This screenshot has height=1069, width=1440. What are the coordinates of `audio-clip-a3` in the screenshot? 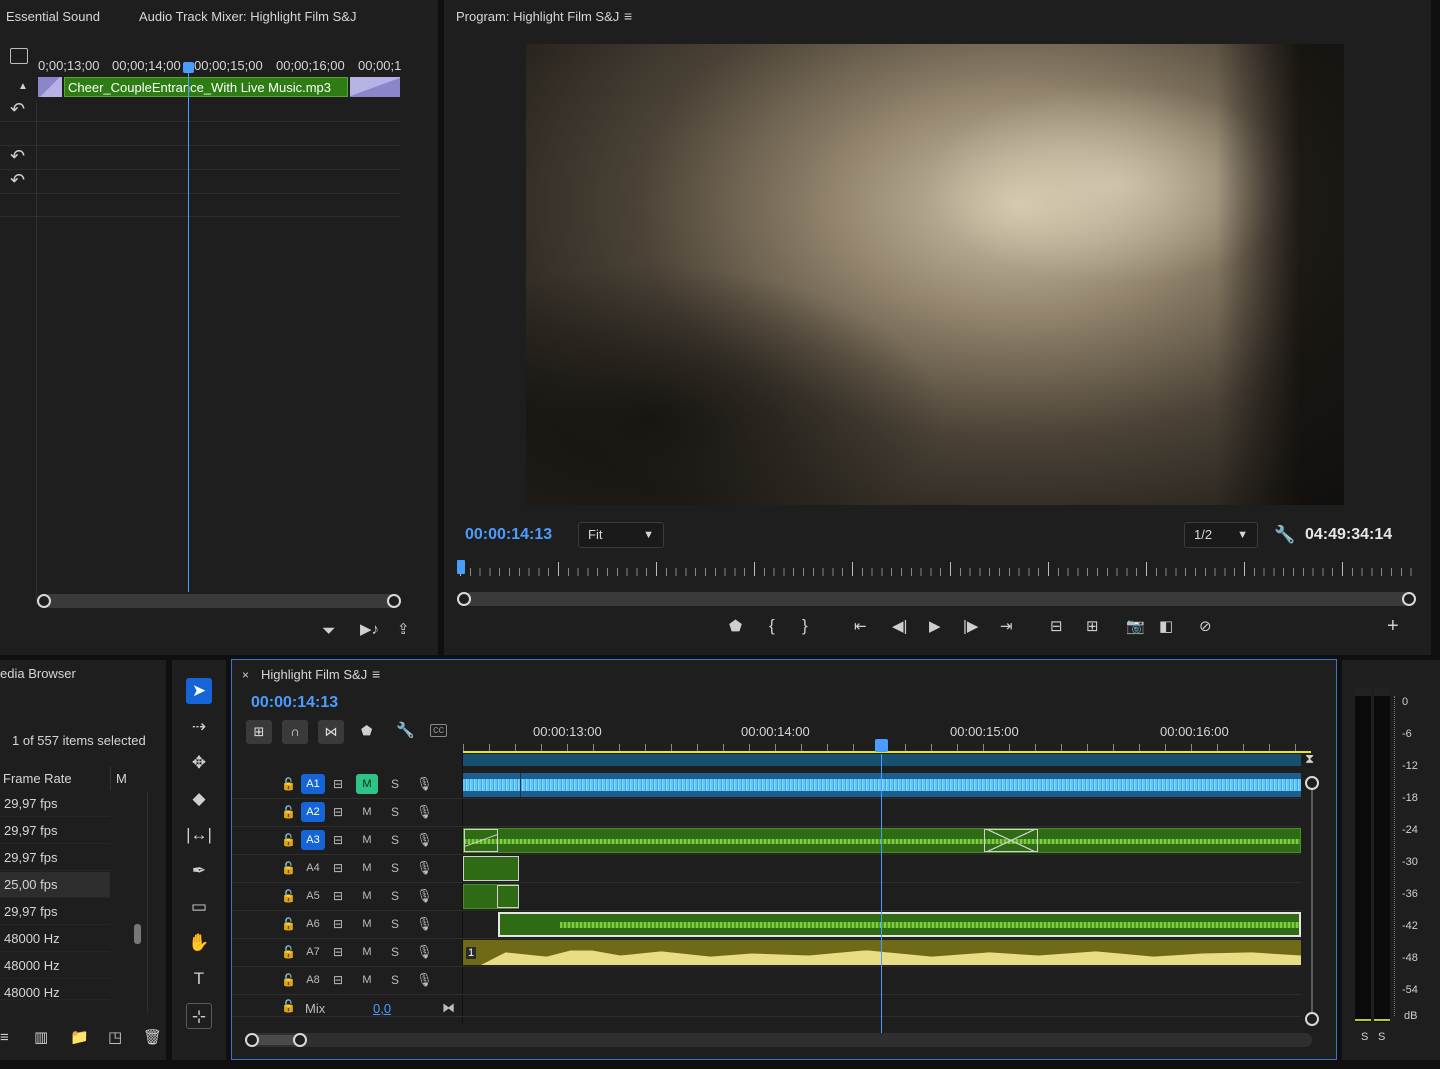 It's located at (882, 840).